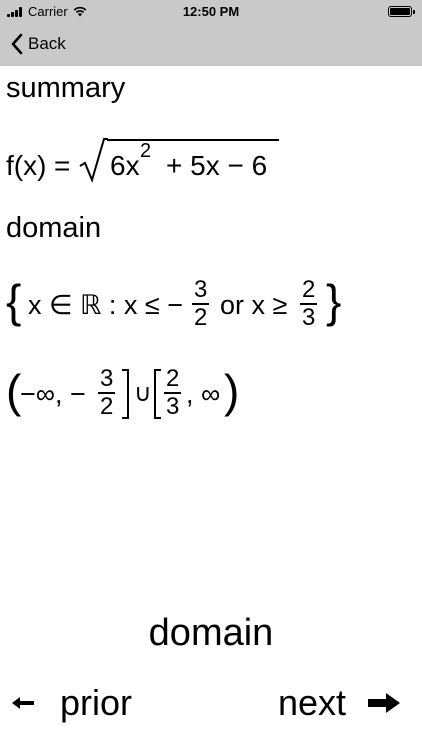  I want to click on domain-set-notation: { x ∈ ℝ : x ≤ − 3 2 or x ≥ 2 3 }, so click(206, 306).